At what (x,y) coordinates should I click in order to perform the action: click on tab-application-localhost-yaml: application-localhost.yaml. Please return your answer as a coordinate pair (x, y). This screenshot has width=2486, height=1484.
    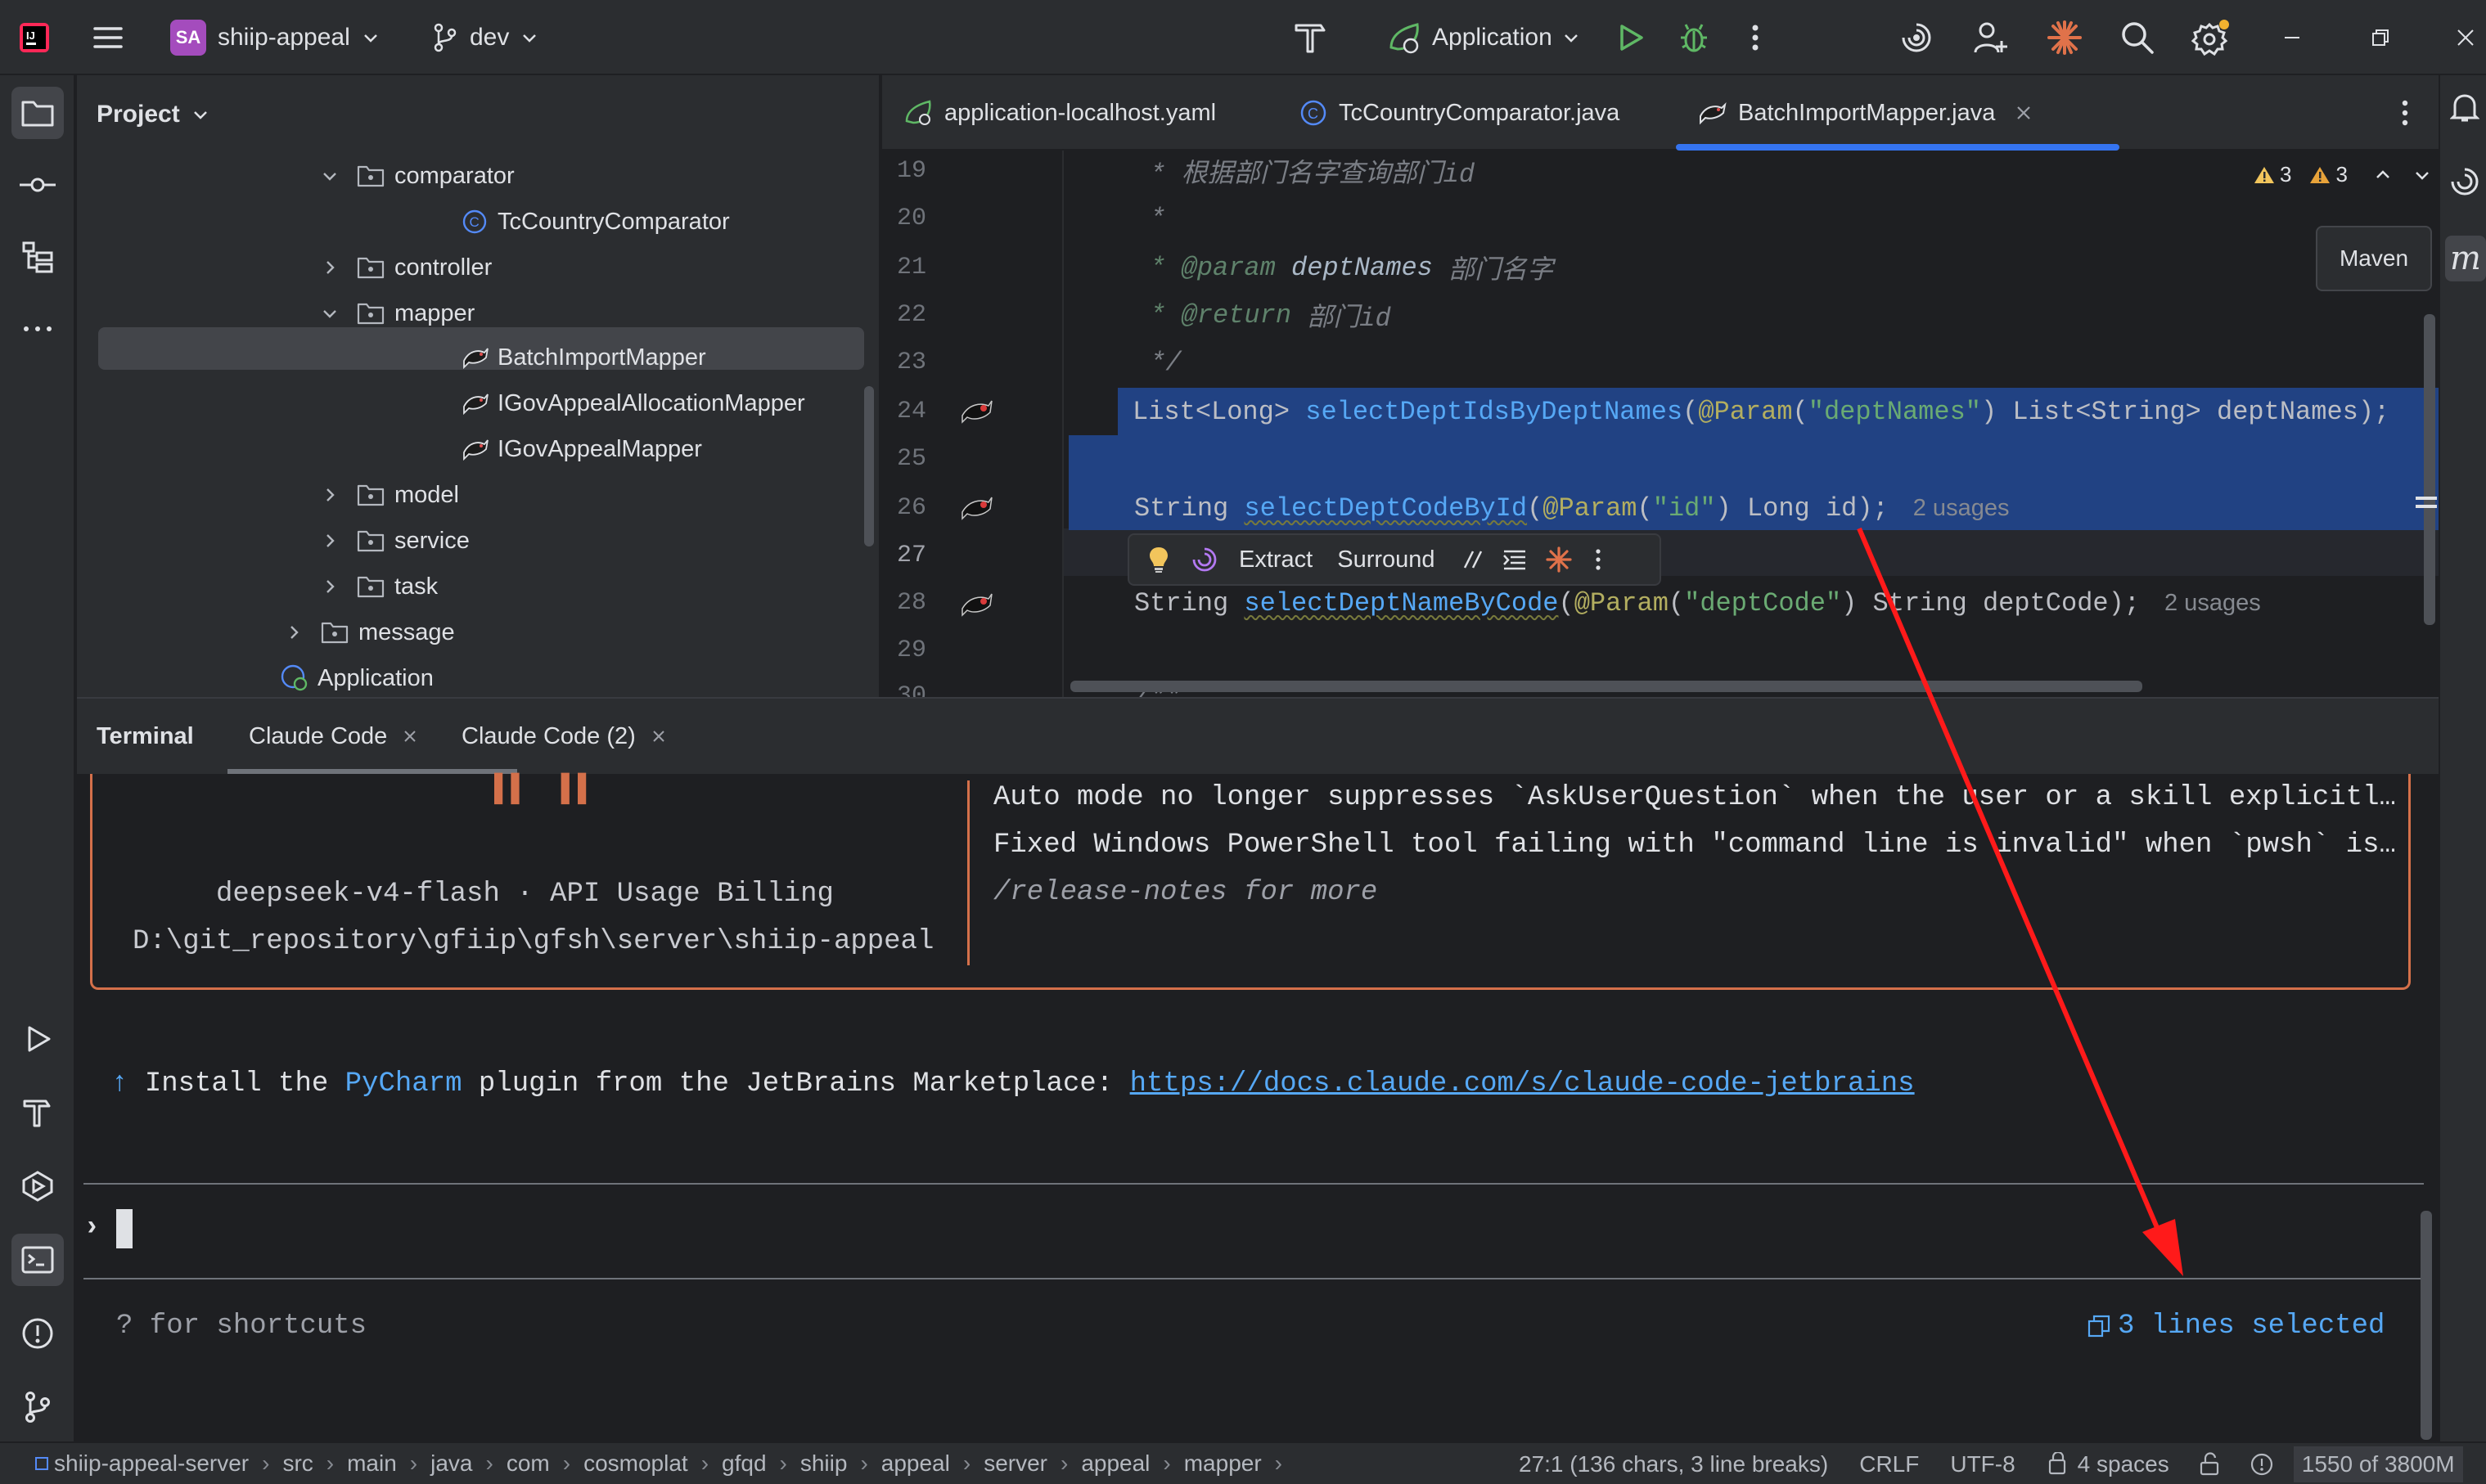
    Looking at the image, I should click on (1059, 113).